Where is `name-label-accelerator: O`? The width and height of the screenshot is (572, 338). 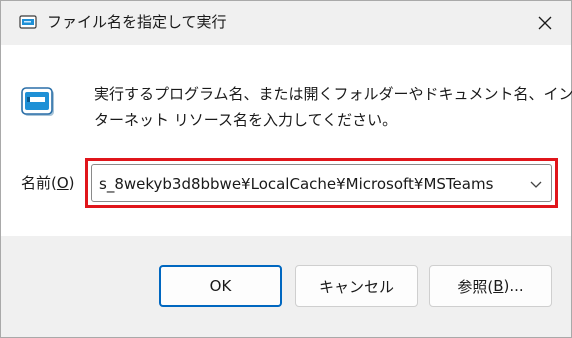 name-label-accelerator: O is located at coordinates (62, 183).